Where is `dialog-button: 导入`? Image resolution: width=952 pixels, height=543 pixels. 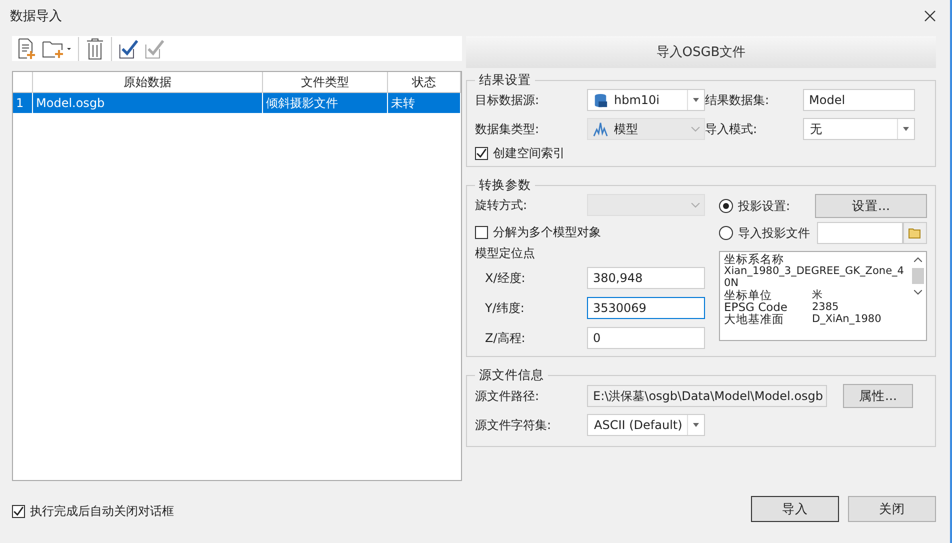
dialog-button: 导入 is located at coordinates (795, 509).